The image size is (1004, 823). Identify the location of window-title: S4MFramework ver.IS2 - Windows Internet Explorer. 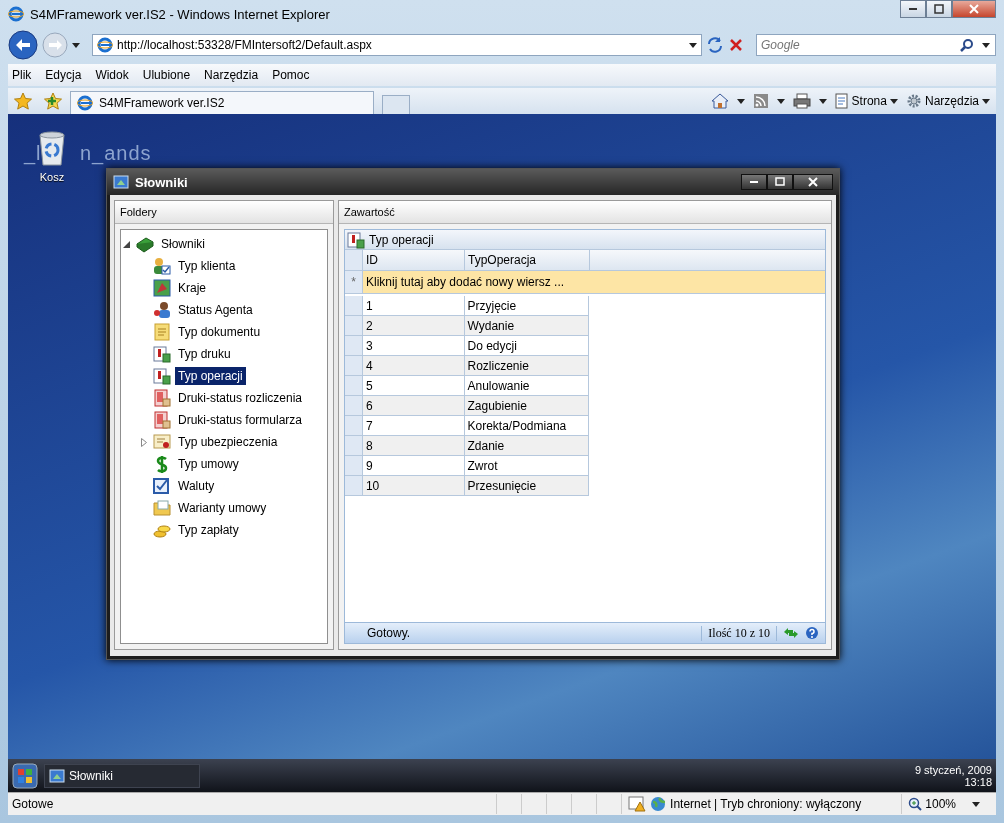
(180, 14).